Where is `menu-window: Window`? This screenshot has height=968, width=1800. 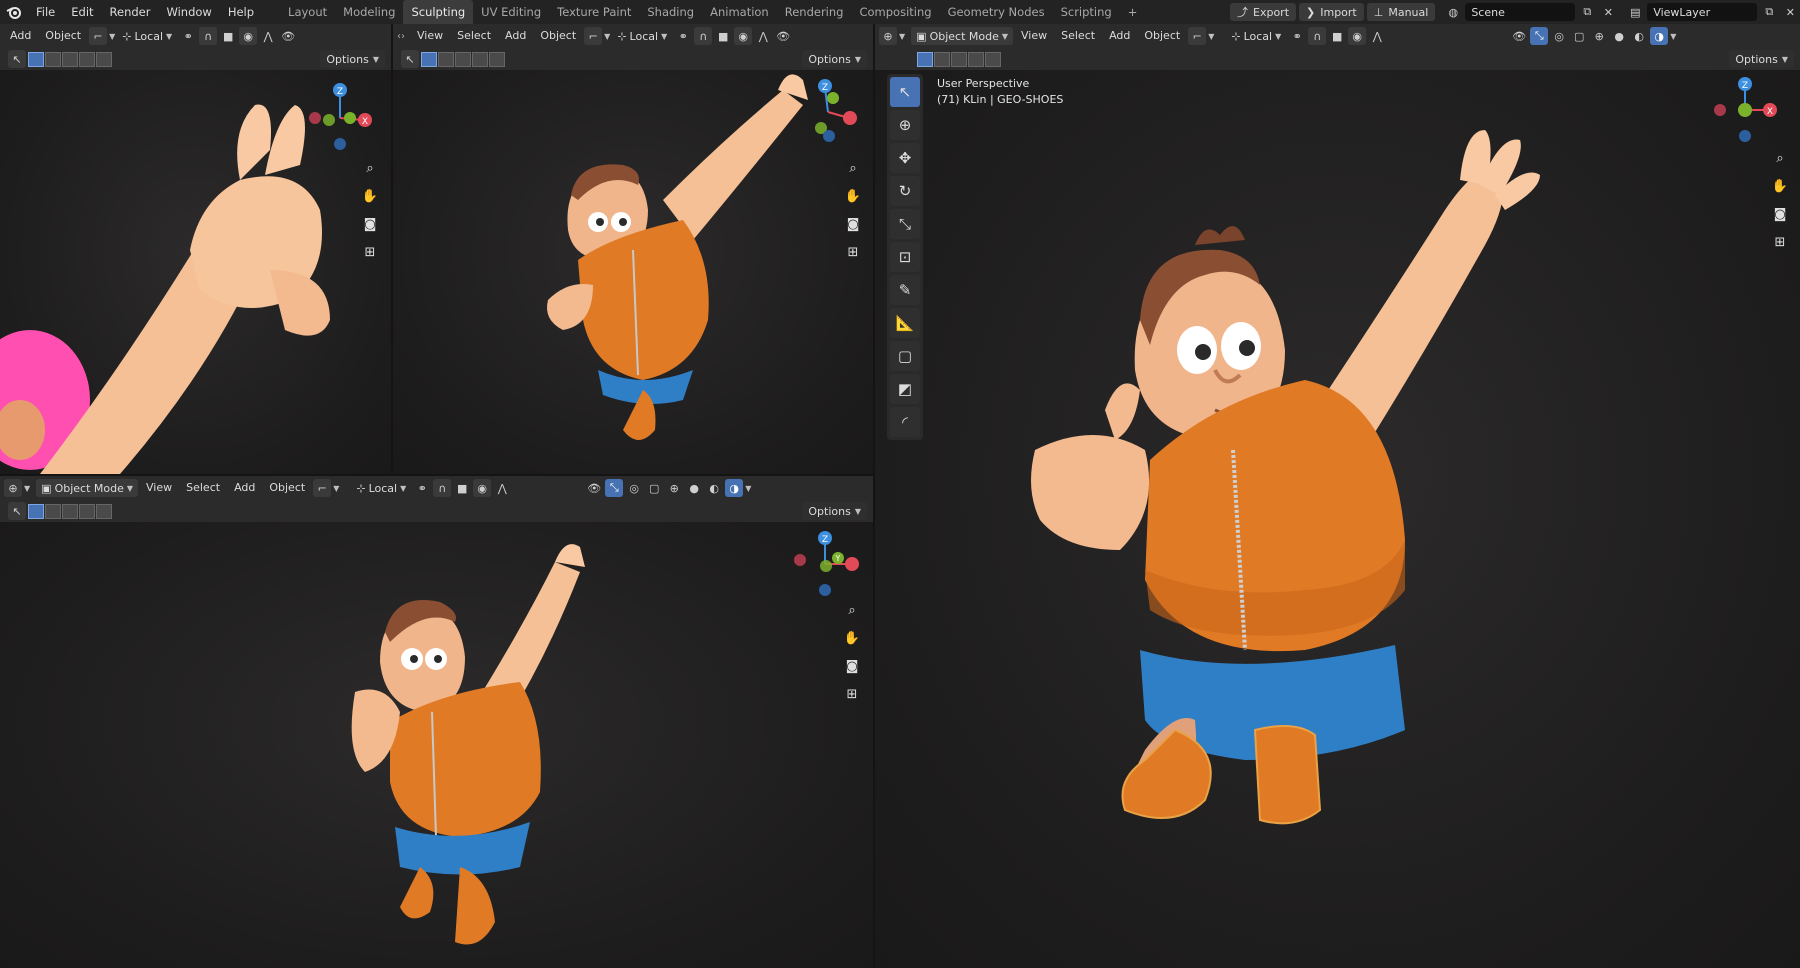
menu-window: Window is located at coordinates (188, 12).